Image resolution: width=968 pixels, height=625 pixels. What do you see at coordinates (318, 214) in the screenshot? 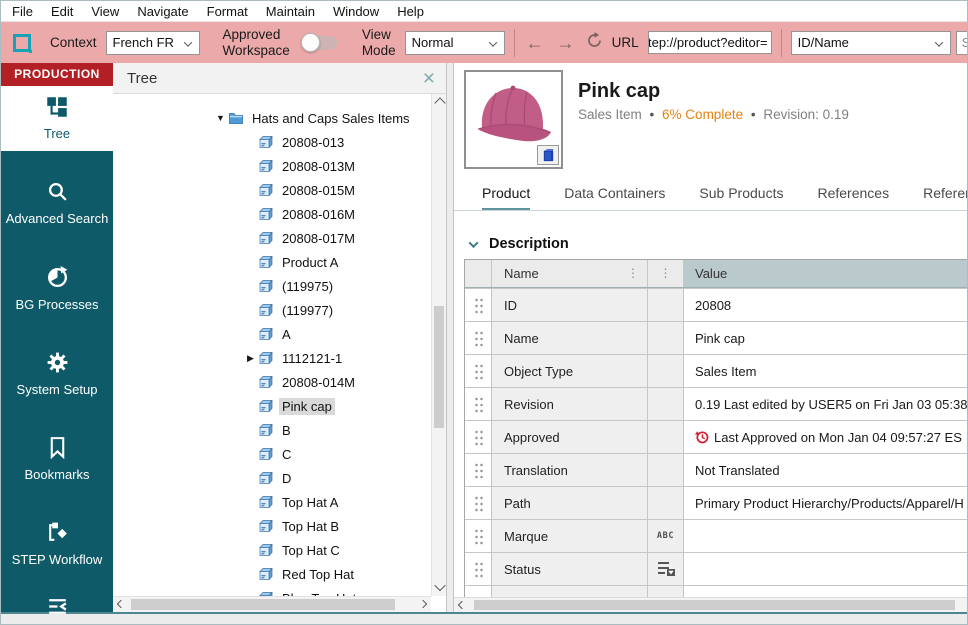
I see `tree-item-label: 20808-016M` at bounding box center [318, 214].